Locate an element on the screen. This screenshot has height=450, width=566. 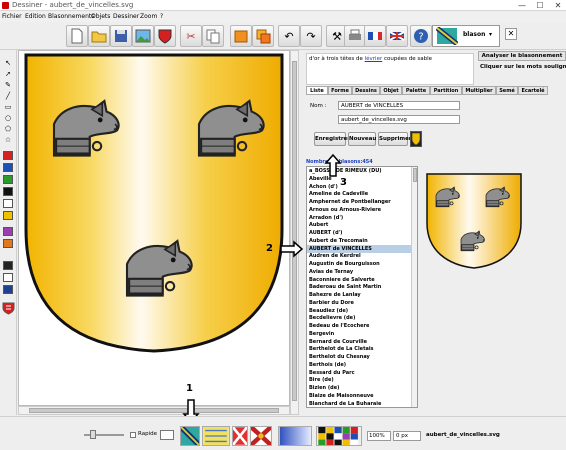
new-file-icon is located at coordinates (77, 36).